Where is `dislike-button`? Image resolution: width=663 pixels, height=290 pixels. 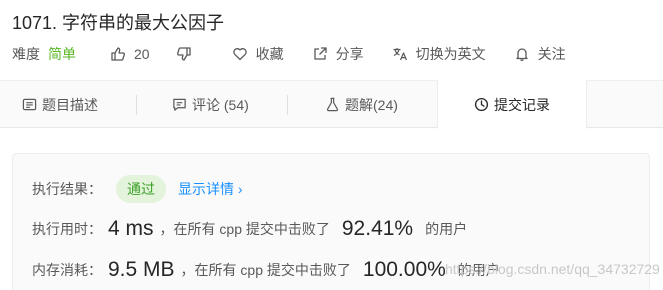
dislike-button is located at coordinates (184, 54).